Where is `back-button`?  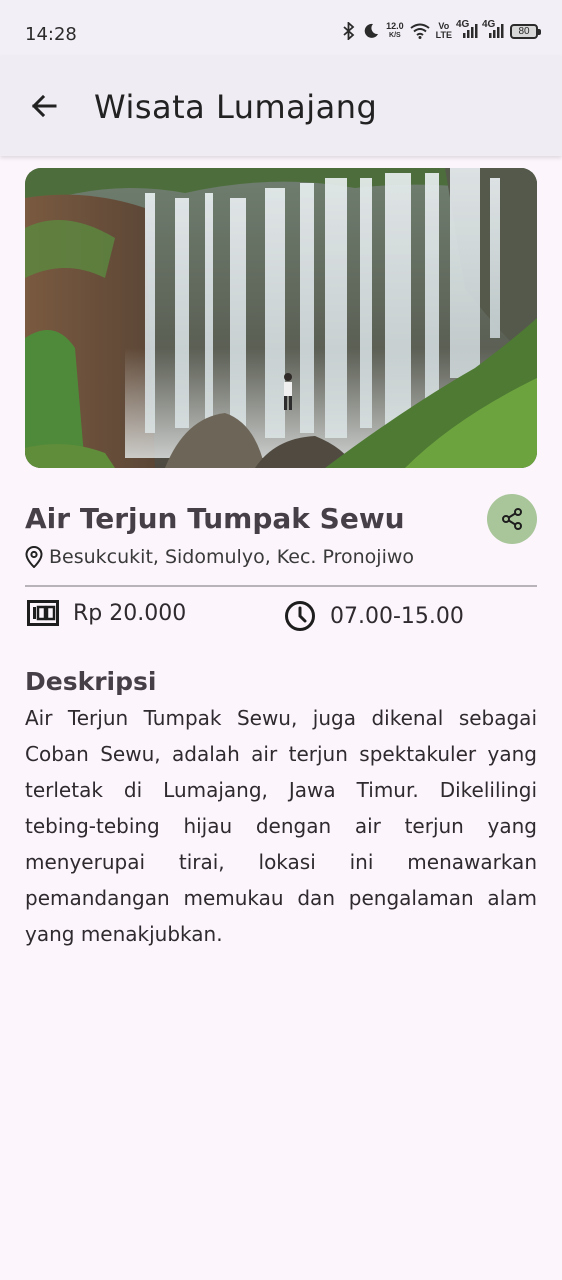 back-button is located at coordinates (44, 106).